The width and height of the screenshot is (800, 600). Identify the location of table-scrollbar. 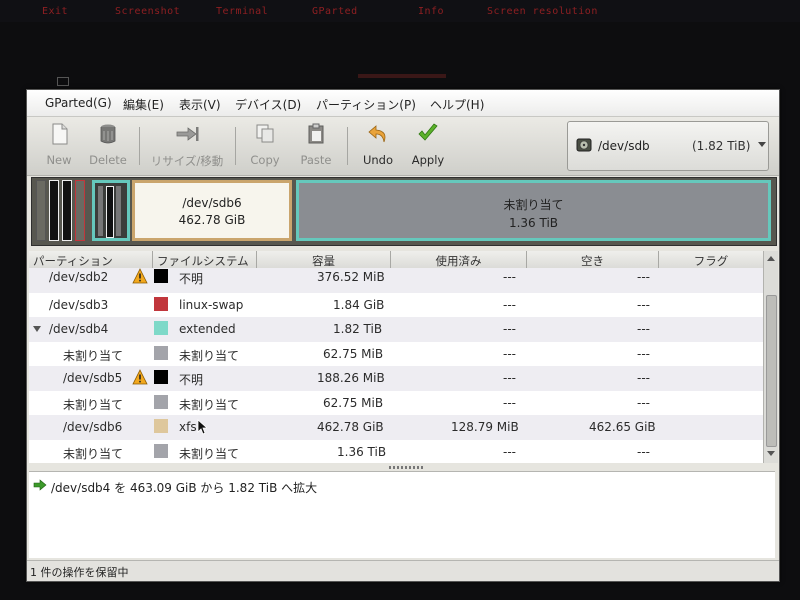
(770, 357).